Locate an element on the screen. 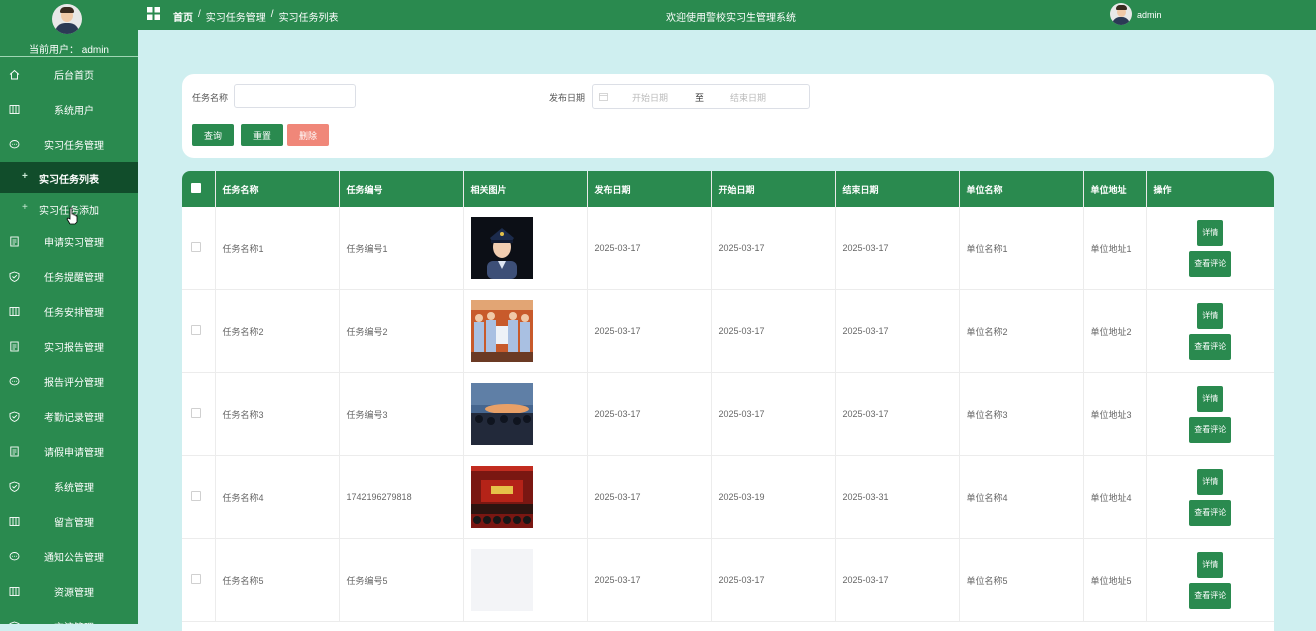 Image resolution: width=1316 pixels, height=631 pixels. chat-icon is located at coordinates (14, 556).